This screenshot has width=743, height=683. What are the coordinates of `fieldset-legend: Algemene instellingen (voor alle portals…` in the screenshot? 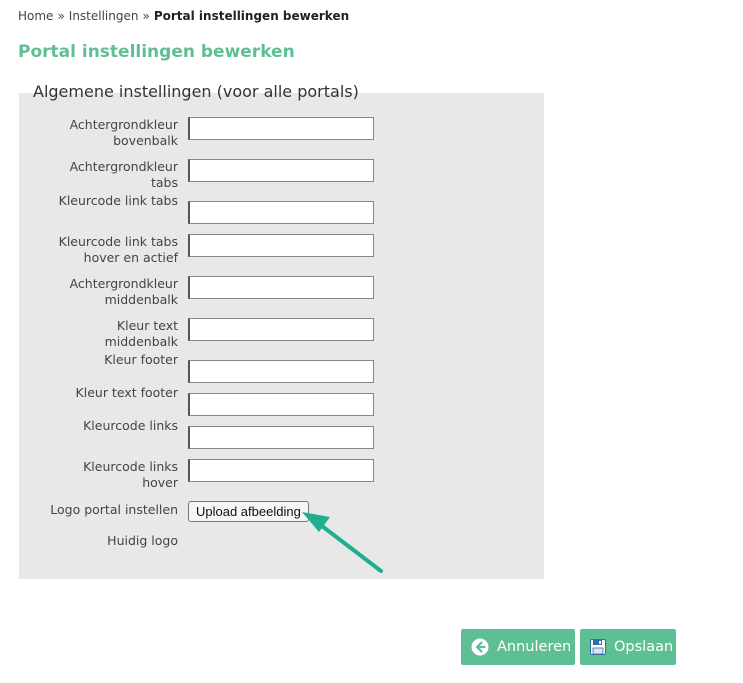 It's located at (196, 91).